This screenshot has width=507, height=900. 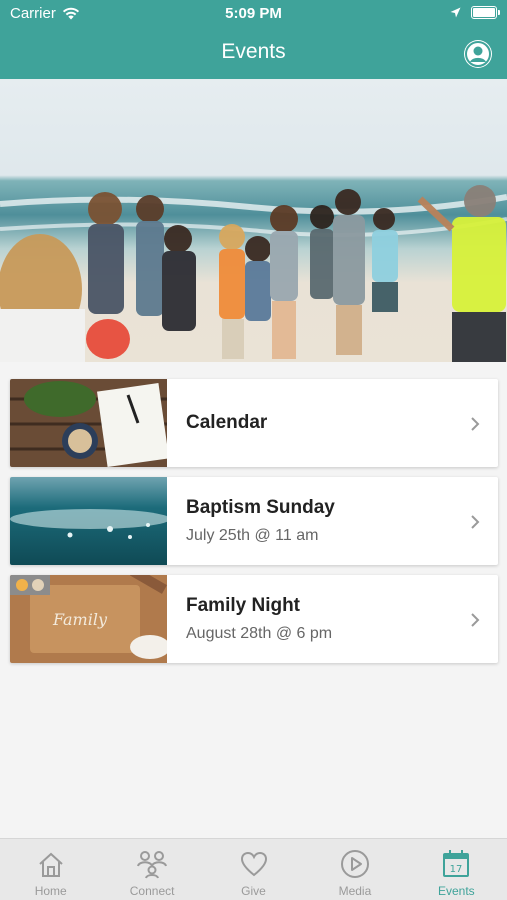 What do you see at coordinates (243, 605) in the screenshot?
I see `event-title: Family Night` at bounding box center [243, 605].